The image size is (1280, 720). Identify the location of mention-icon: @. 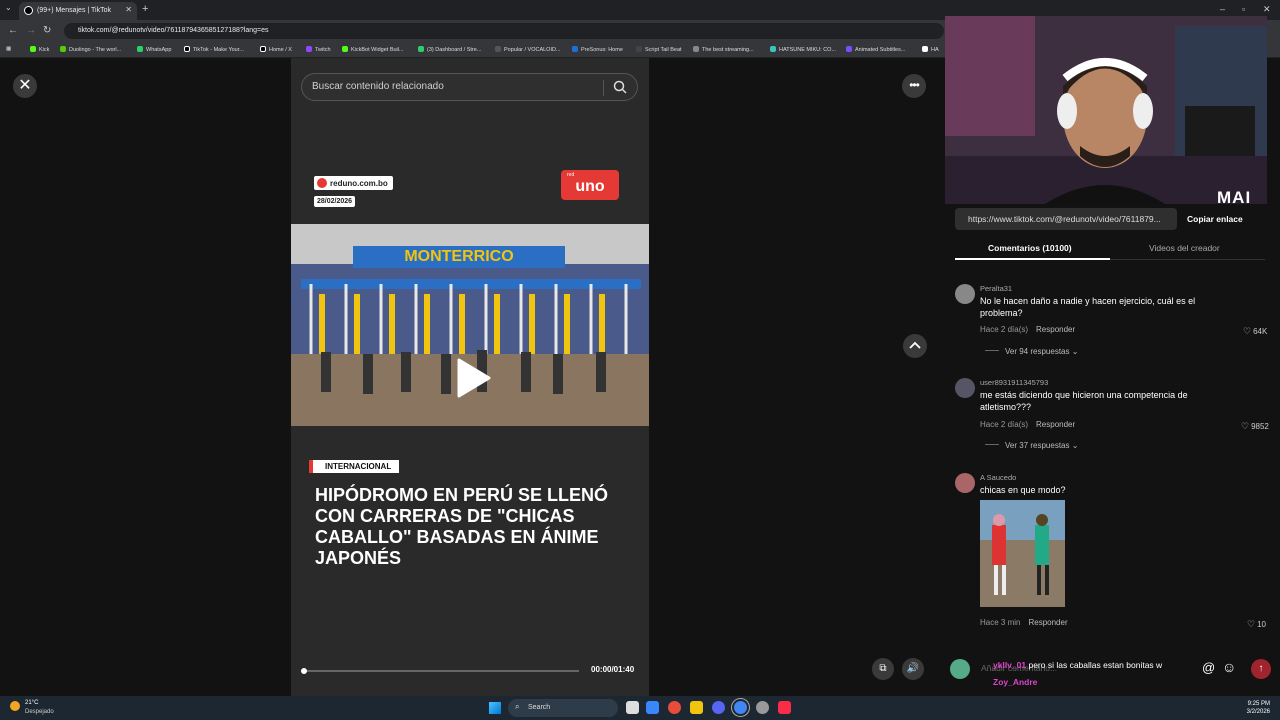
(1208, 667).